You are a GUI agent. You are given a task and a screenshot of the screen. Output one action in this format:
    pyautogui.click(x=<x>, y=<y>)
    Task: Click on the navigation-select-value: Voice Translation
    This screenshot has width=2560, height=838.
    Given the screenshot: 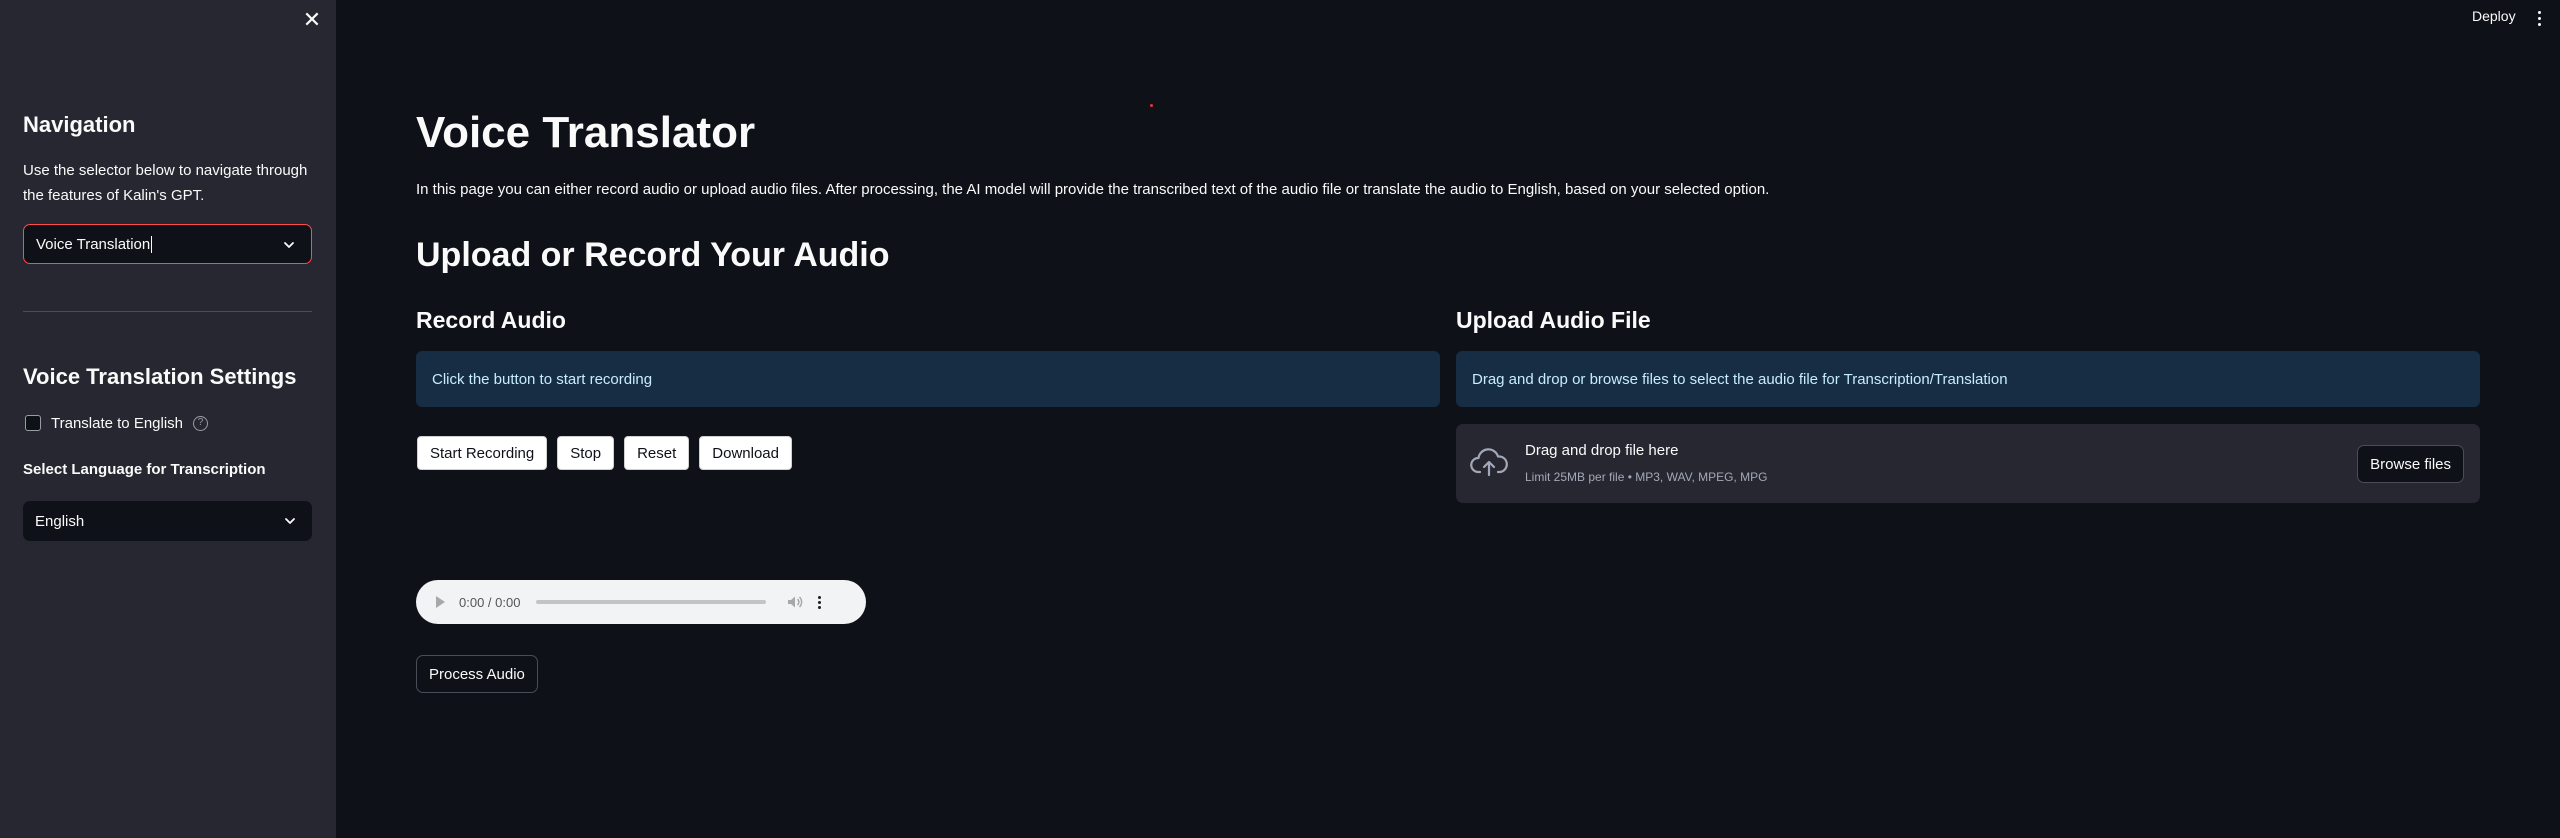 What is the action you would take?
    pyautogui.click(x=93, y=244)
    